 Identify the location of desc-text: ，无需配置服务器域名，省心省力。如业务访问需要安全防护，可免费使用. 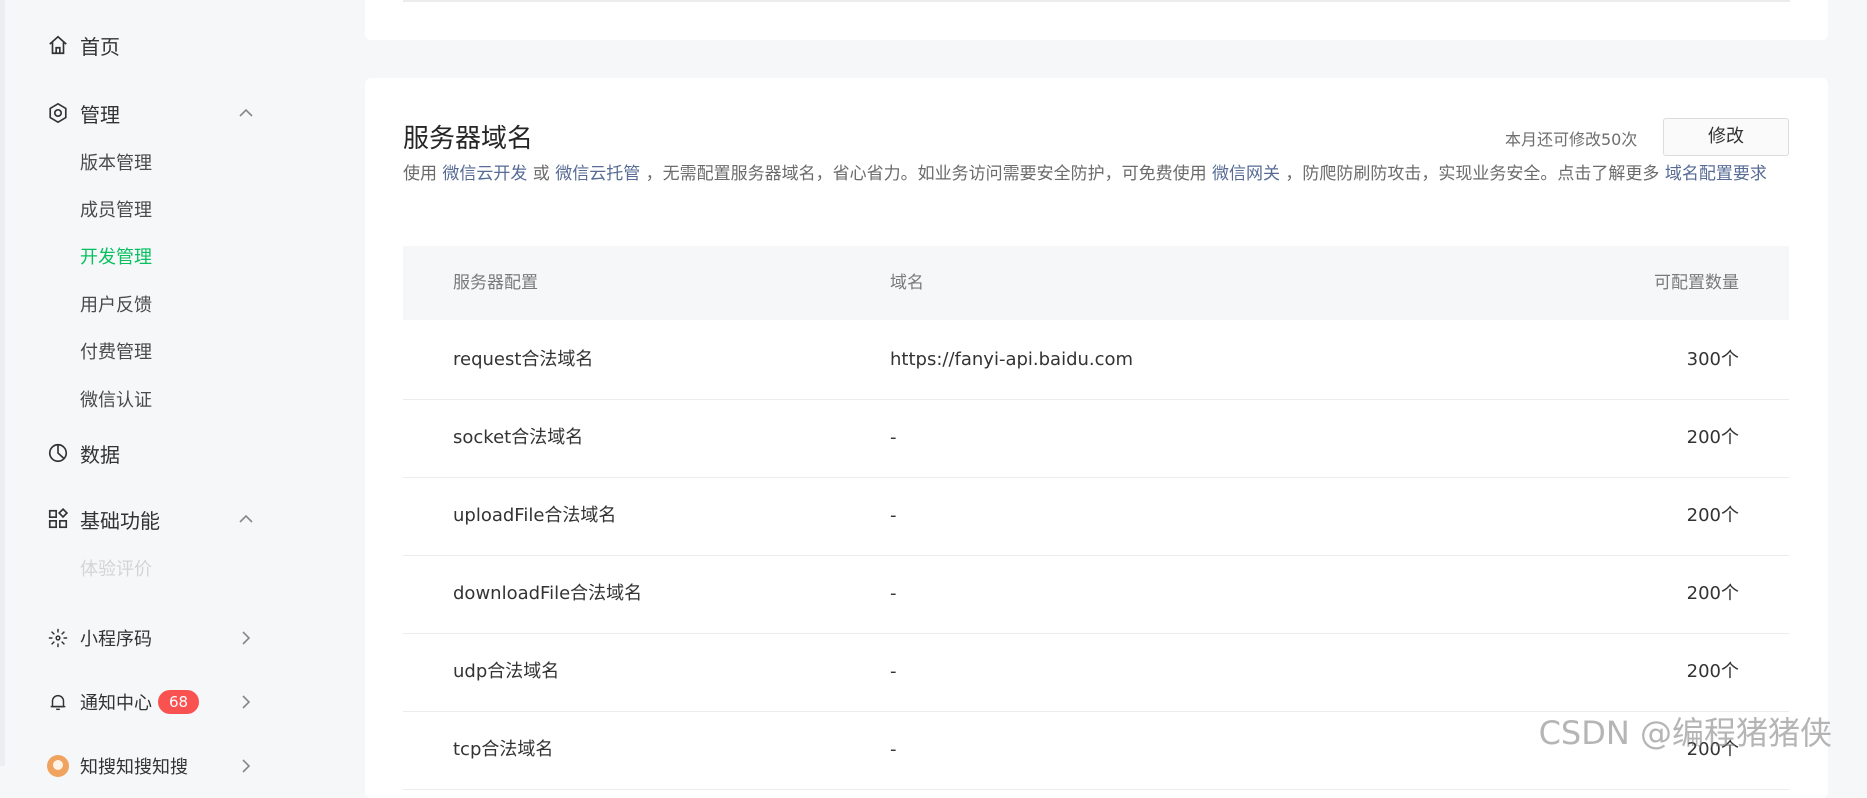
(926, 174).